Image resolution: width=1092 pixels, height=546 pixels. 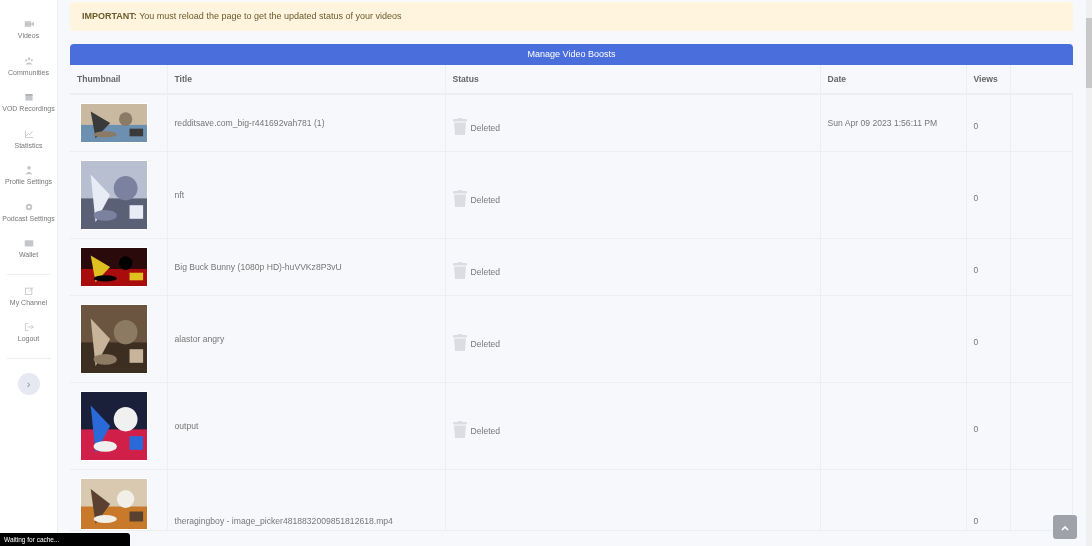 I want to click on column-header: Thumbnail, so click(x=118, y=80).